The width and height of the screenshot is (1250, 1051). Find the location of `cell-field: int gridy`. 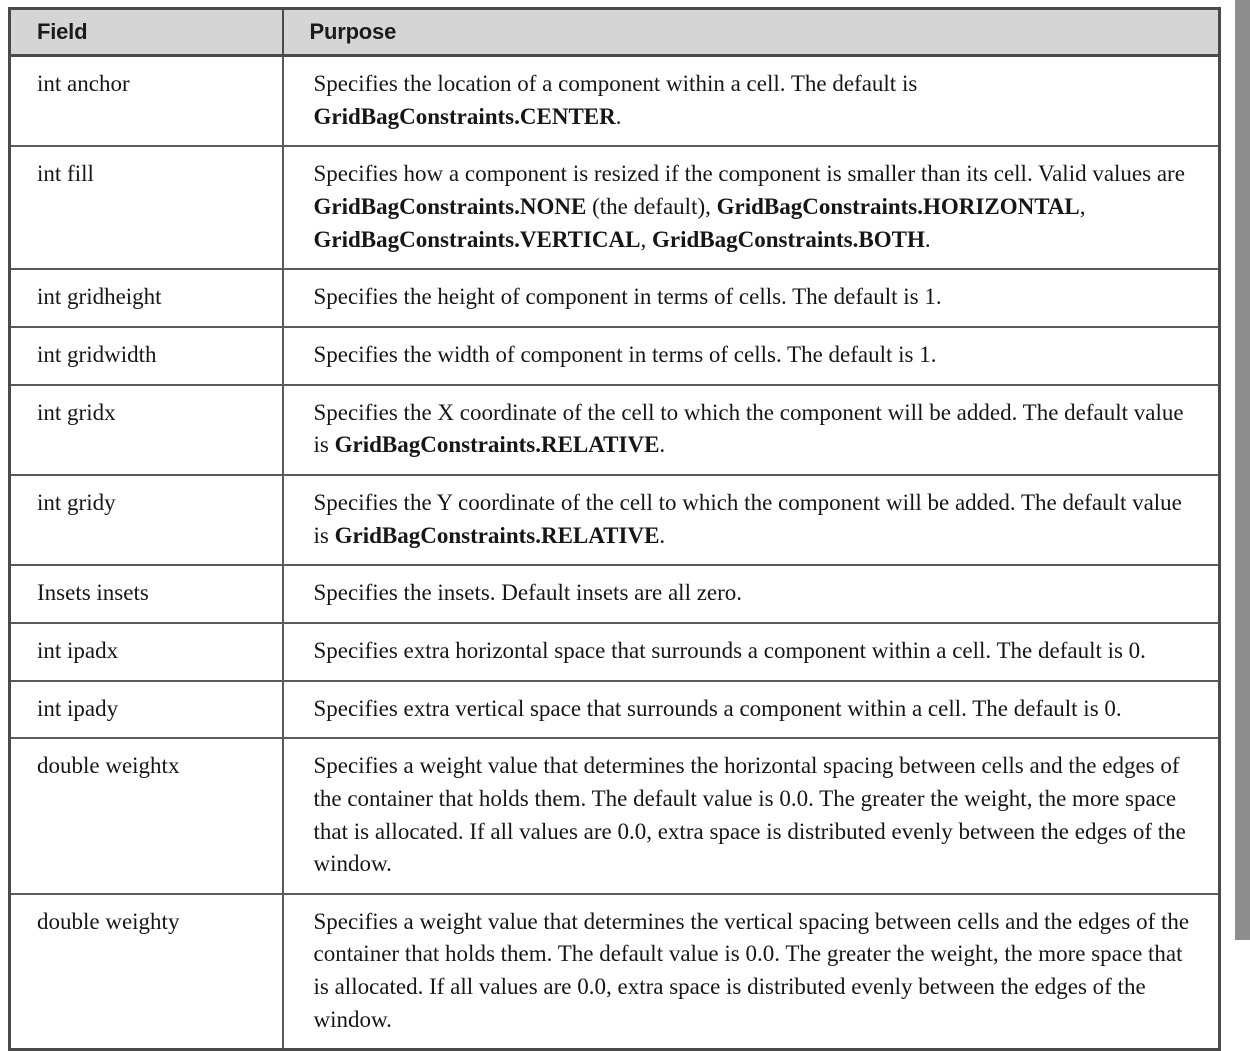

cell-field: int gridy is located at coordinates (146, 519).